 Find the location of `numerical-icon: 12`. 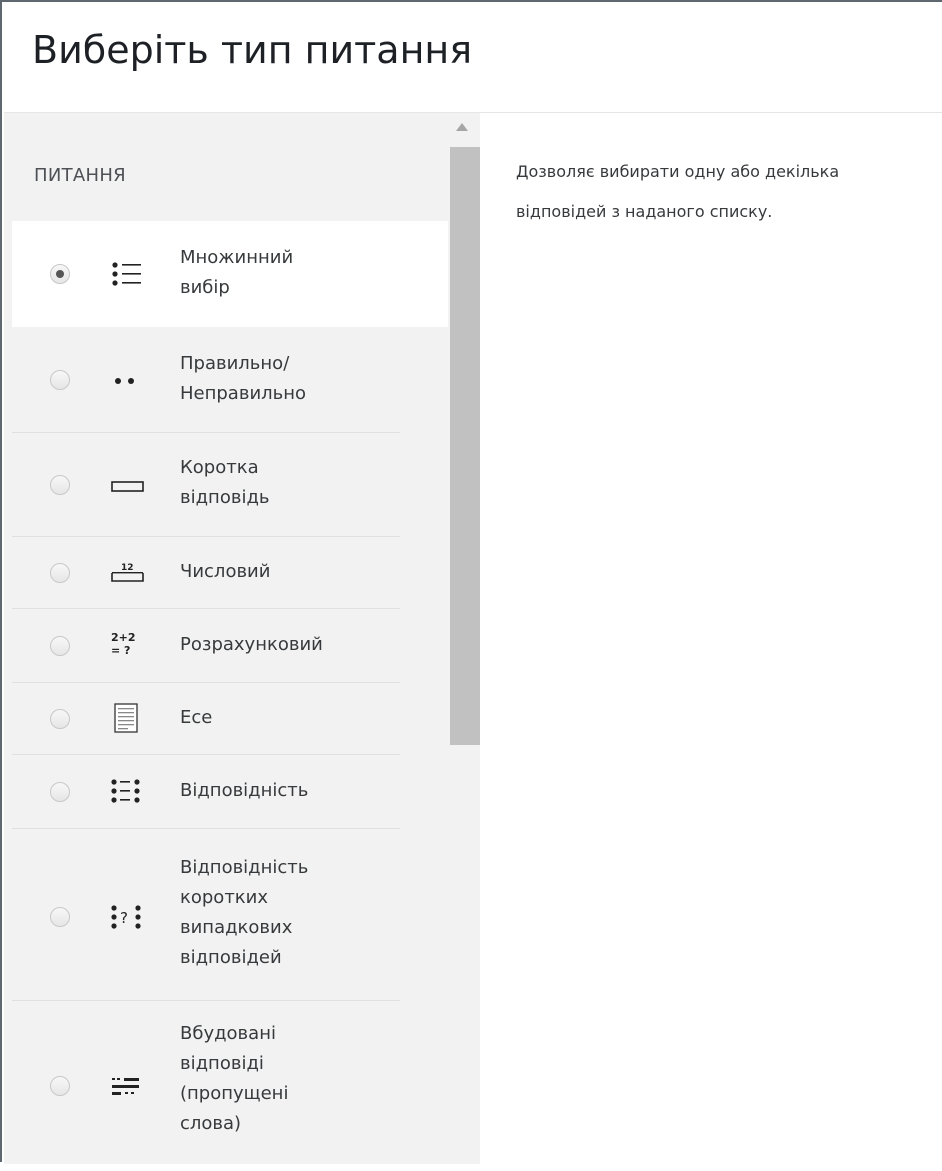

numerical-icon: 12 is located at coordinates (127, 572).